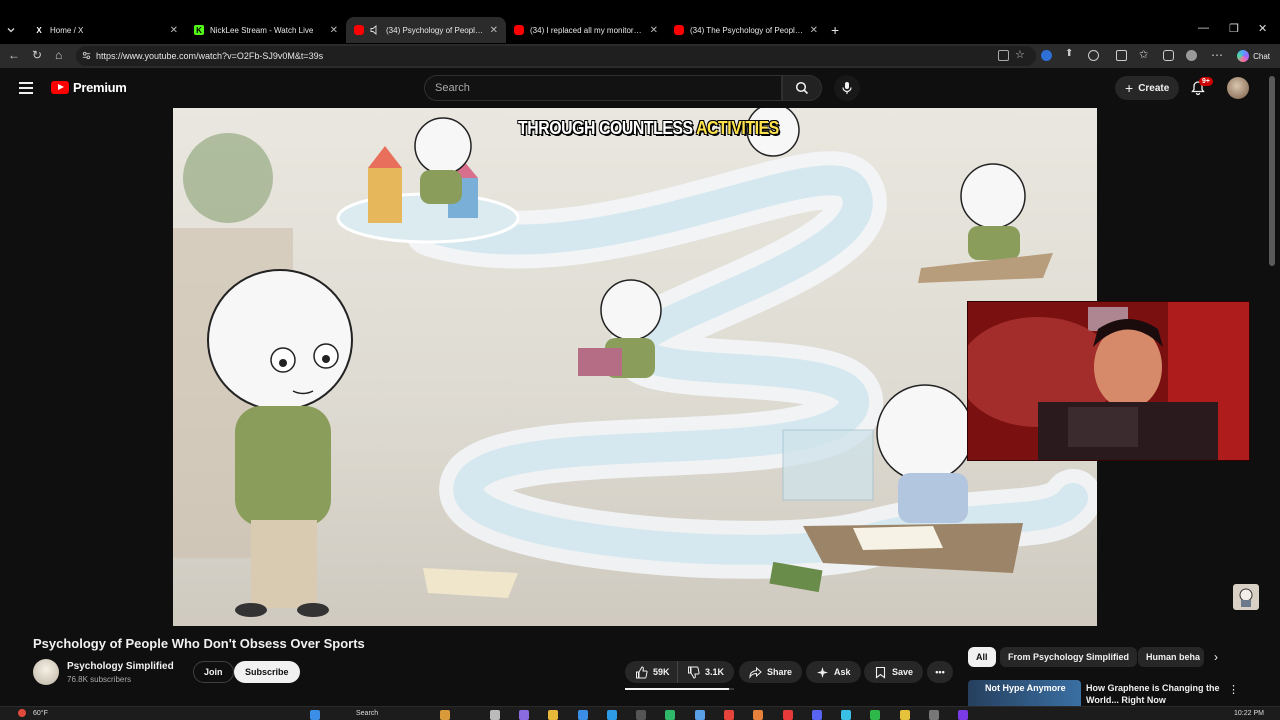  I want to click on profile-icon, so click(1191, 55).